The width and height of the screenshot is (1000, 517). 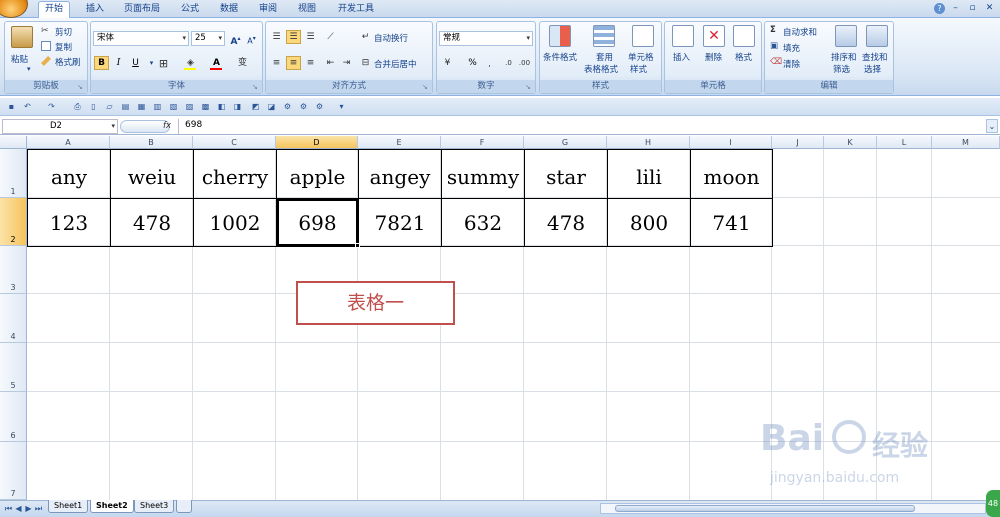 I want to click on column-header-h: H, so click(x=648, y=142).